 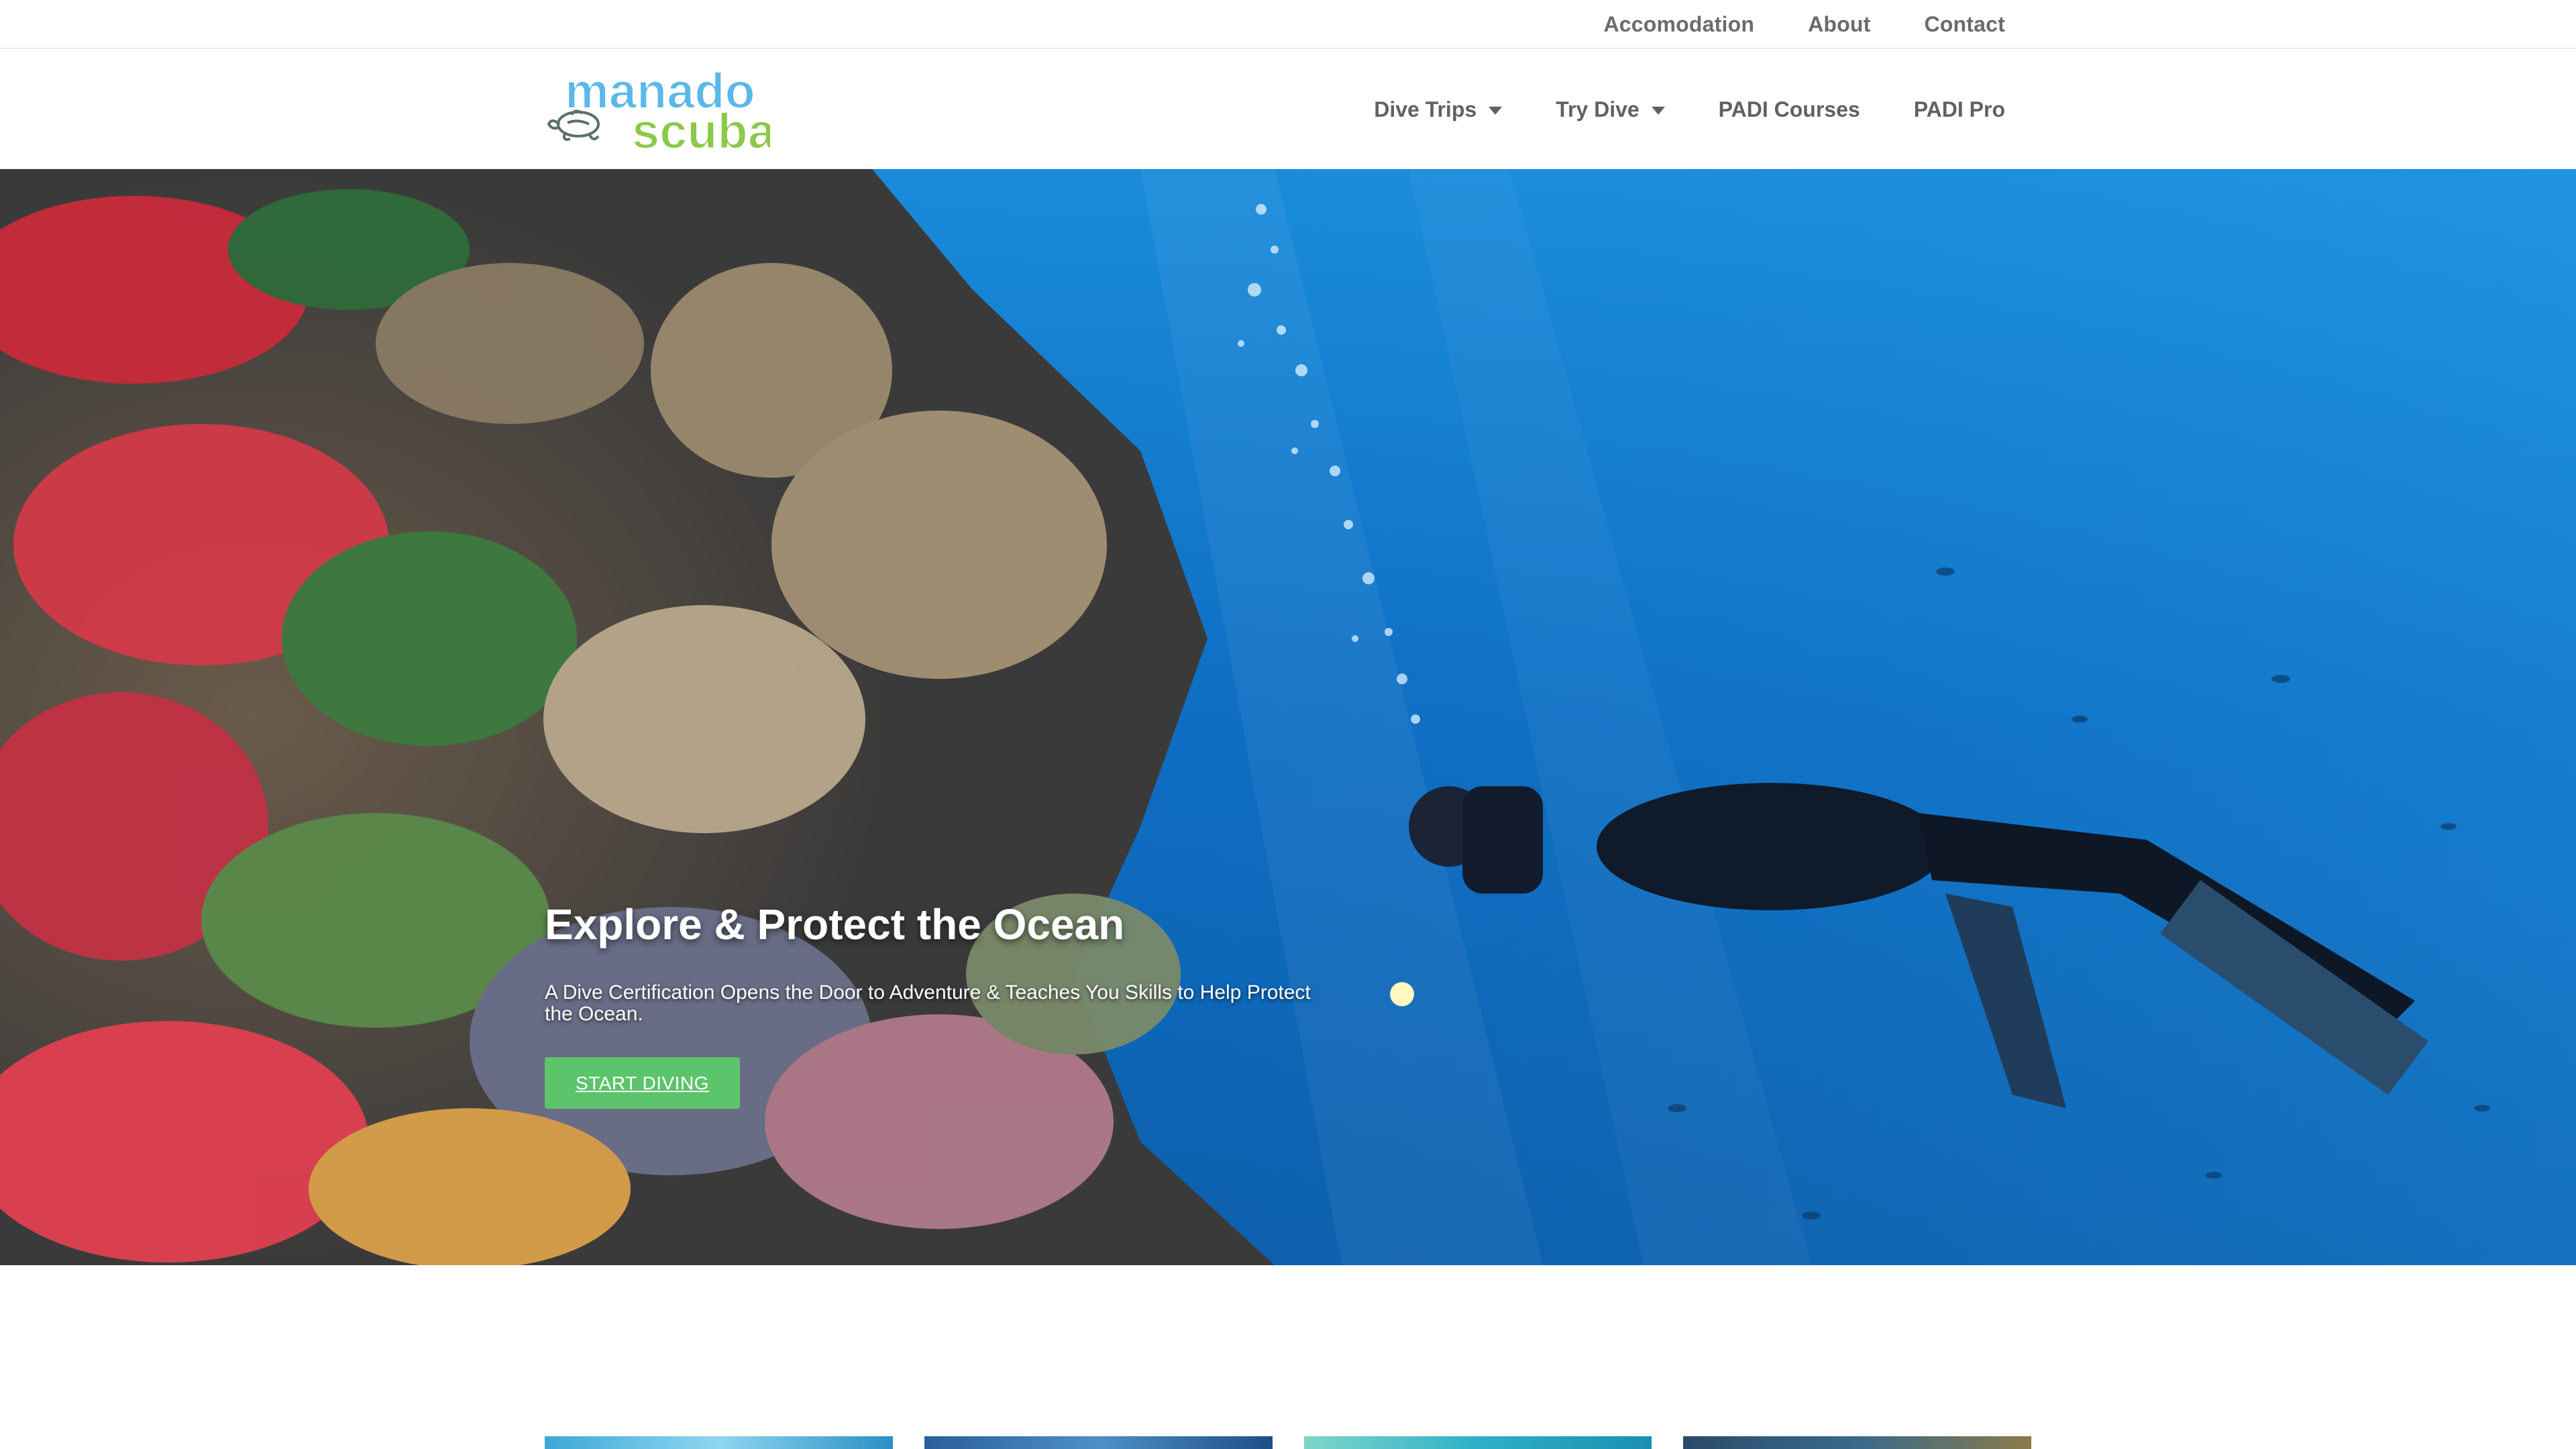 What do you see at coordinates (835, 924) in the screenshot?
I see `hero-title: Explore & Protect the Ocean` at bounding box center [835, 924].